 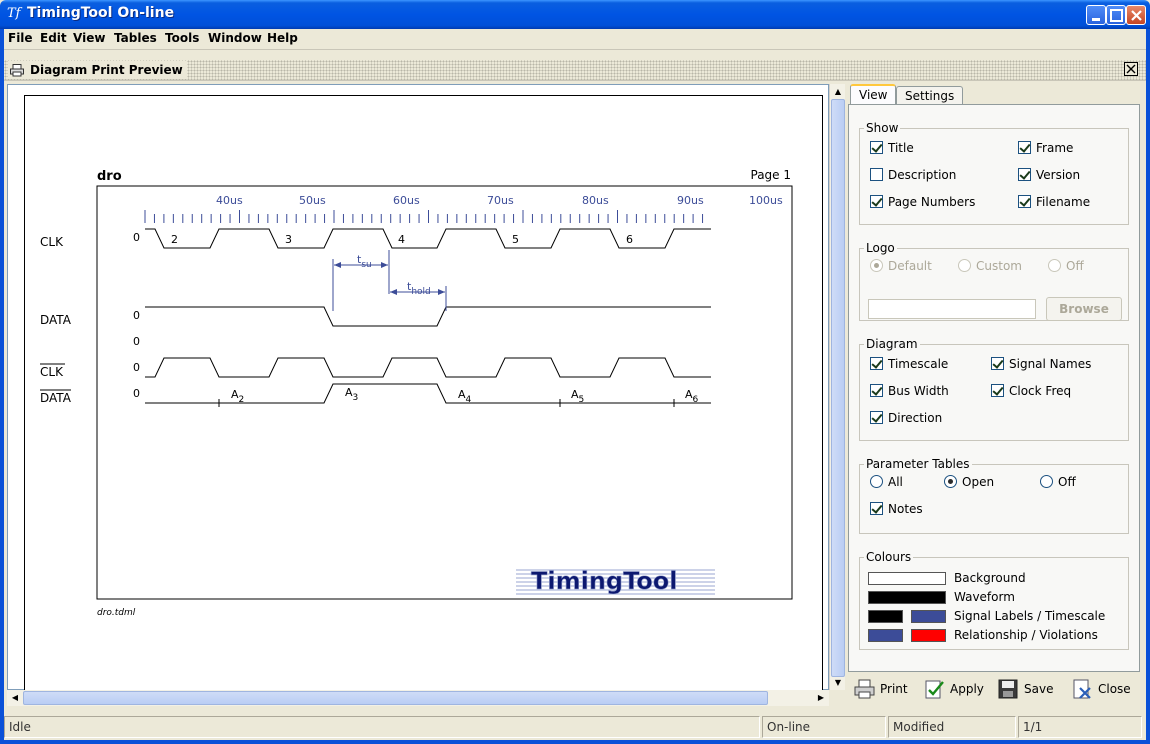 I want to click on radio-tables-off: Off, so click(x=1058, y=482).